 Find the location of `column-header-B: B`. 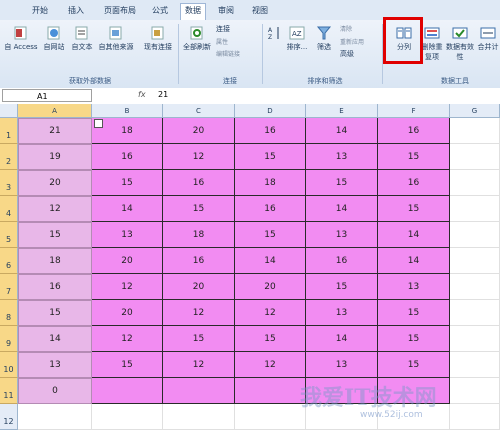

column-header-B: B is located at coordinates (127, 111).